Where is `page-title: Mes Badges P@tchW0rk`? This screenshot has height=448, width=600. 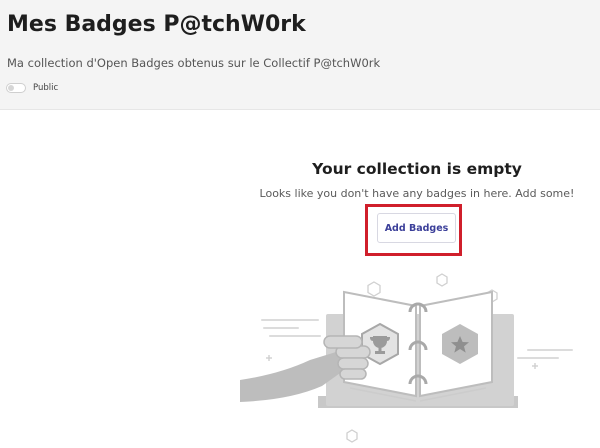 page-title: Mes Badges P@tchW0rk is located at coordinates (156, 24).